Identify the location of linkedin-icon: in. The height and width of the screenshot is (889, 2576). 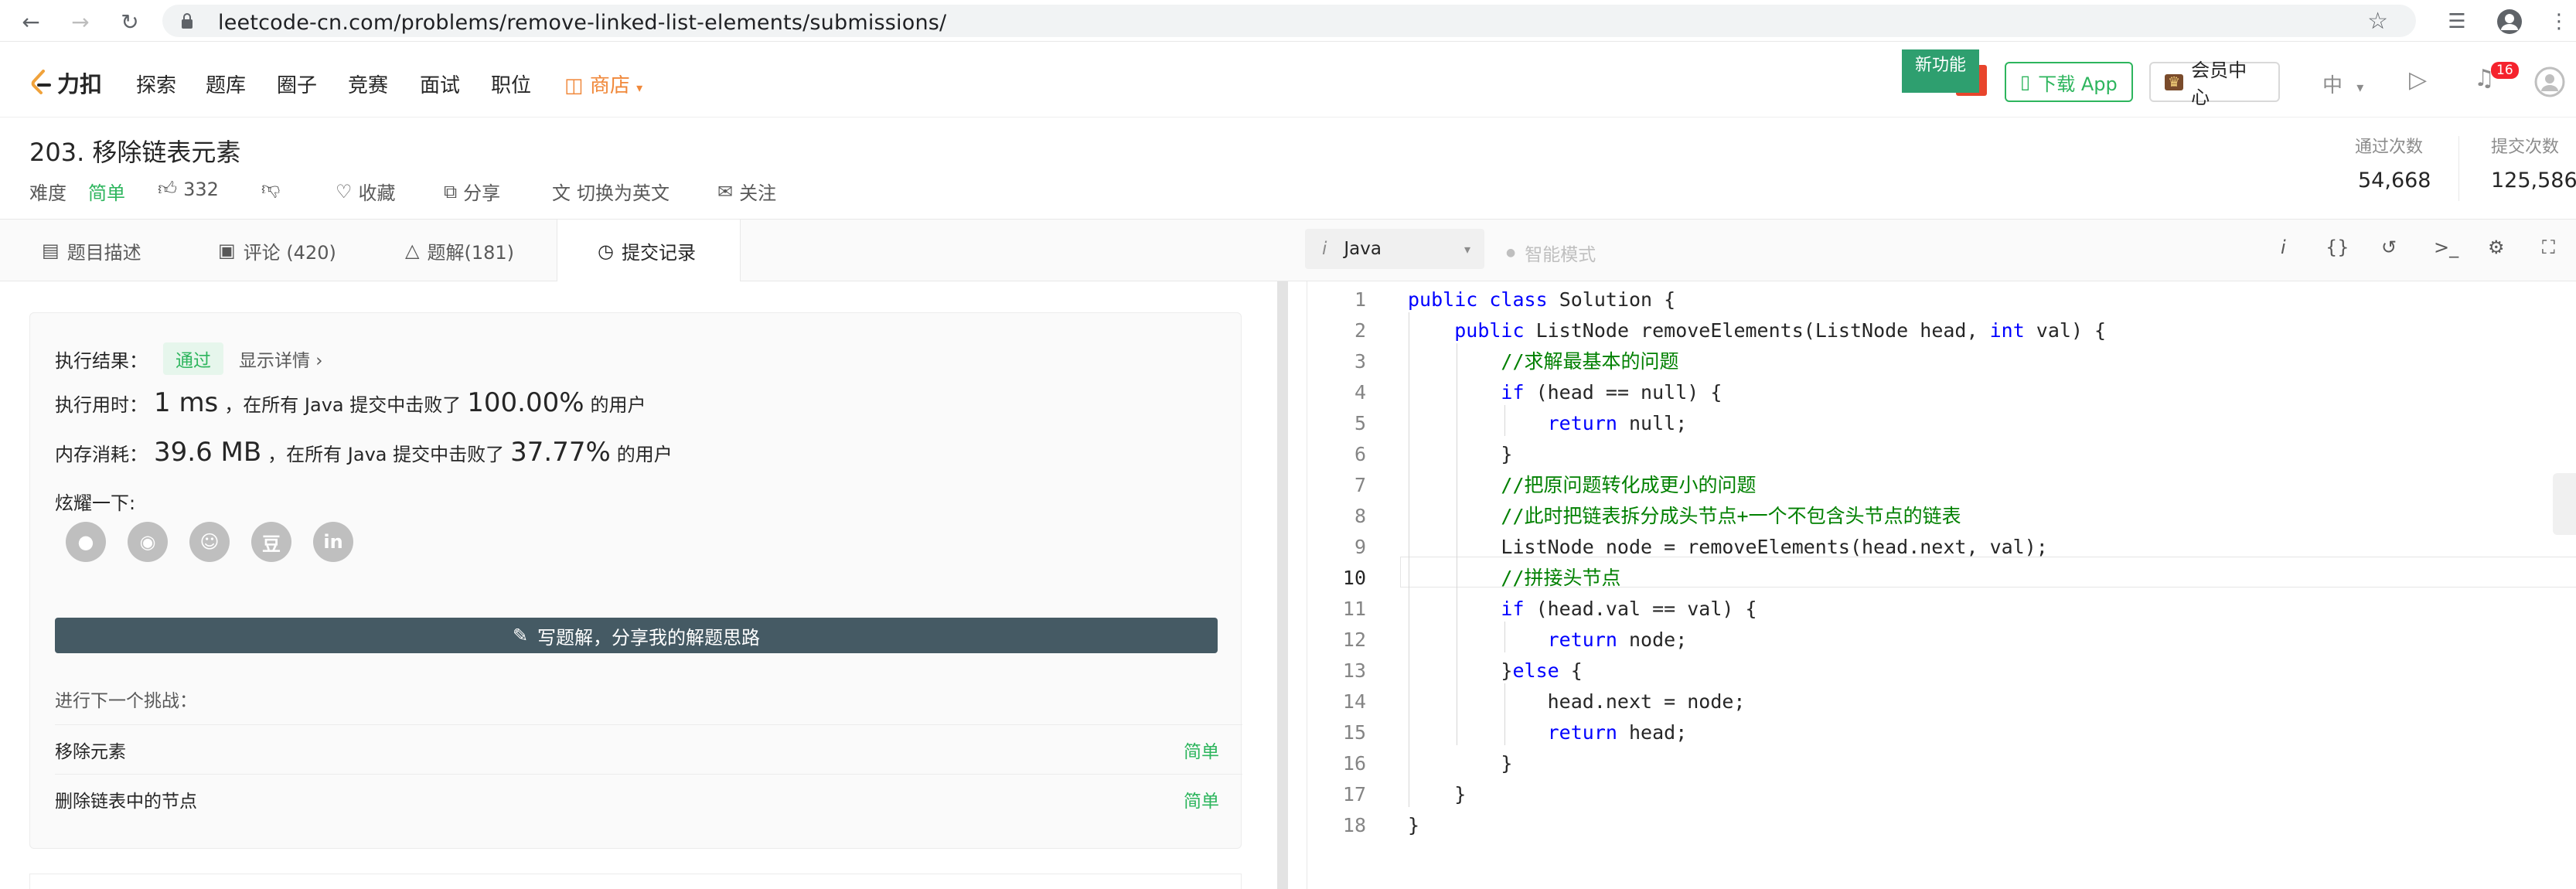
(333, 542).